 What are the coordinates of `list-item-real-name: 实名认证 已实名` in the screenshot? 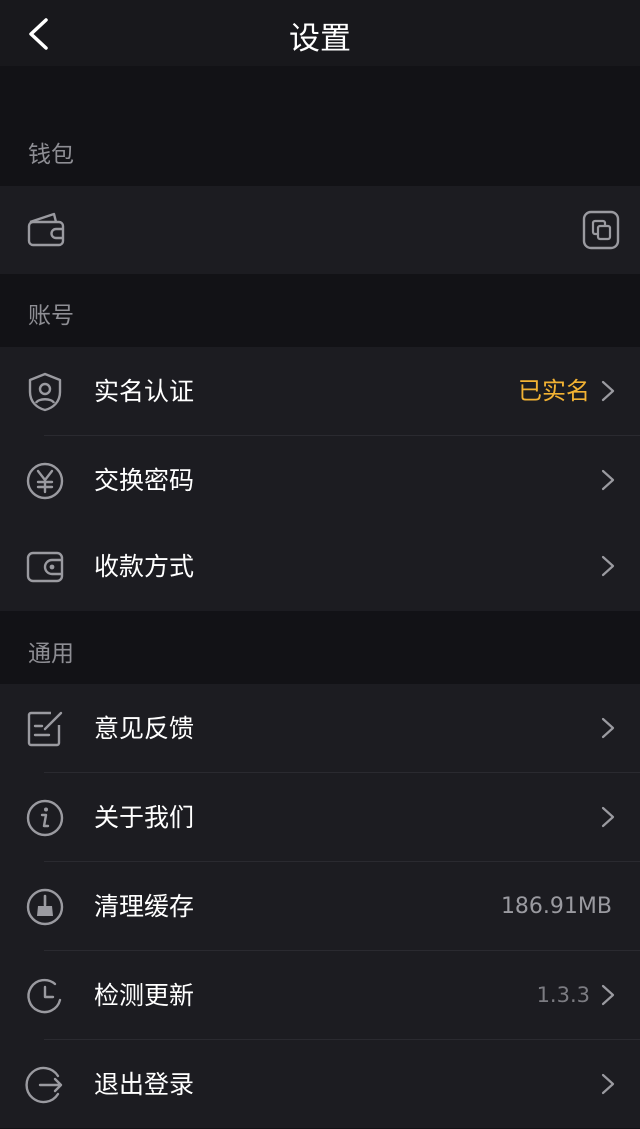 It's located at (320, 391).